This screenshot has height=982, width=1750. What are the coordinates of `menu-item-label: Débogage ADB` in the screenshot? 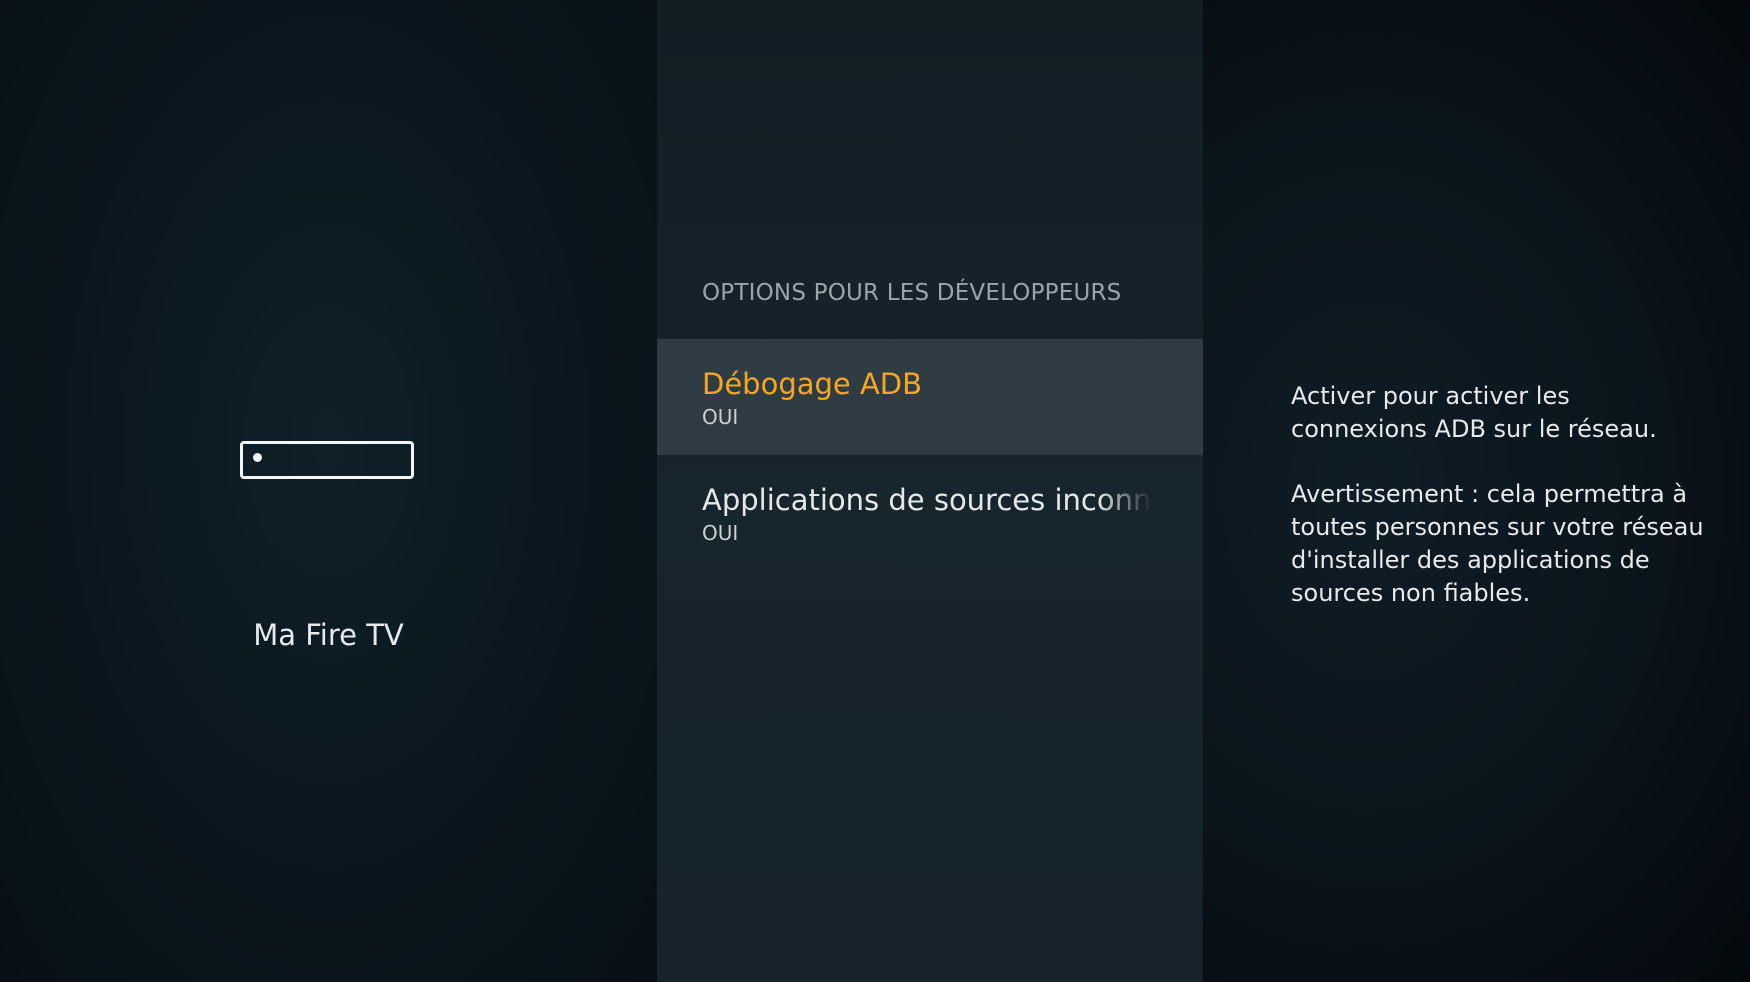 It's located at (812, 384).